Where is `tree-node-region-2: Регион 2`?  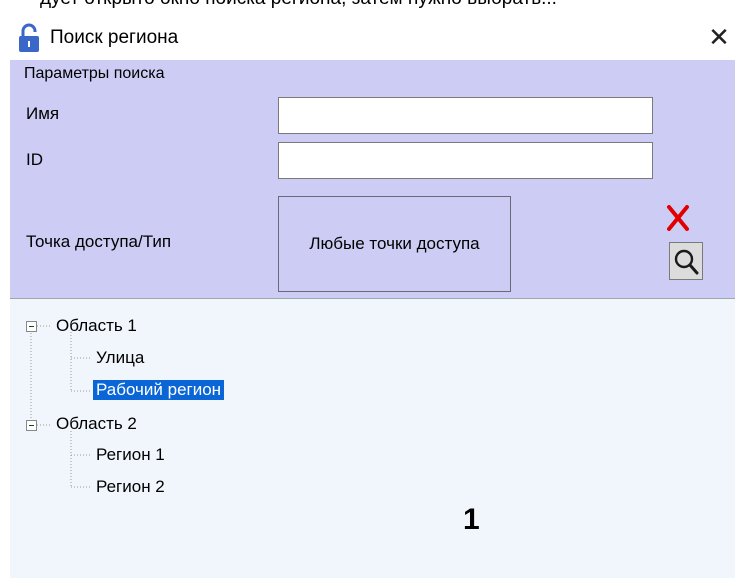
tree-node-region-2: Регион 2 is located at coordinates (130, 487).